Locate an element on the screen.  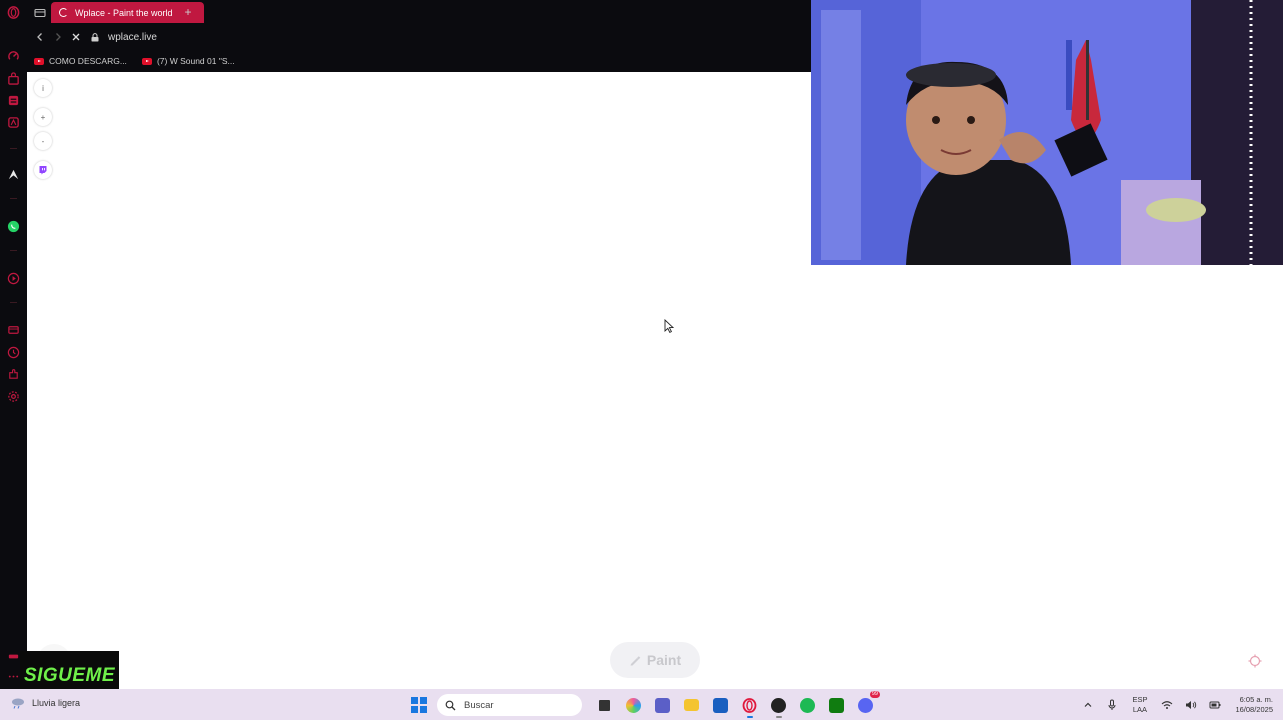
weather-widget: Lluvia ligera is located at coordinates (45, 703).